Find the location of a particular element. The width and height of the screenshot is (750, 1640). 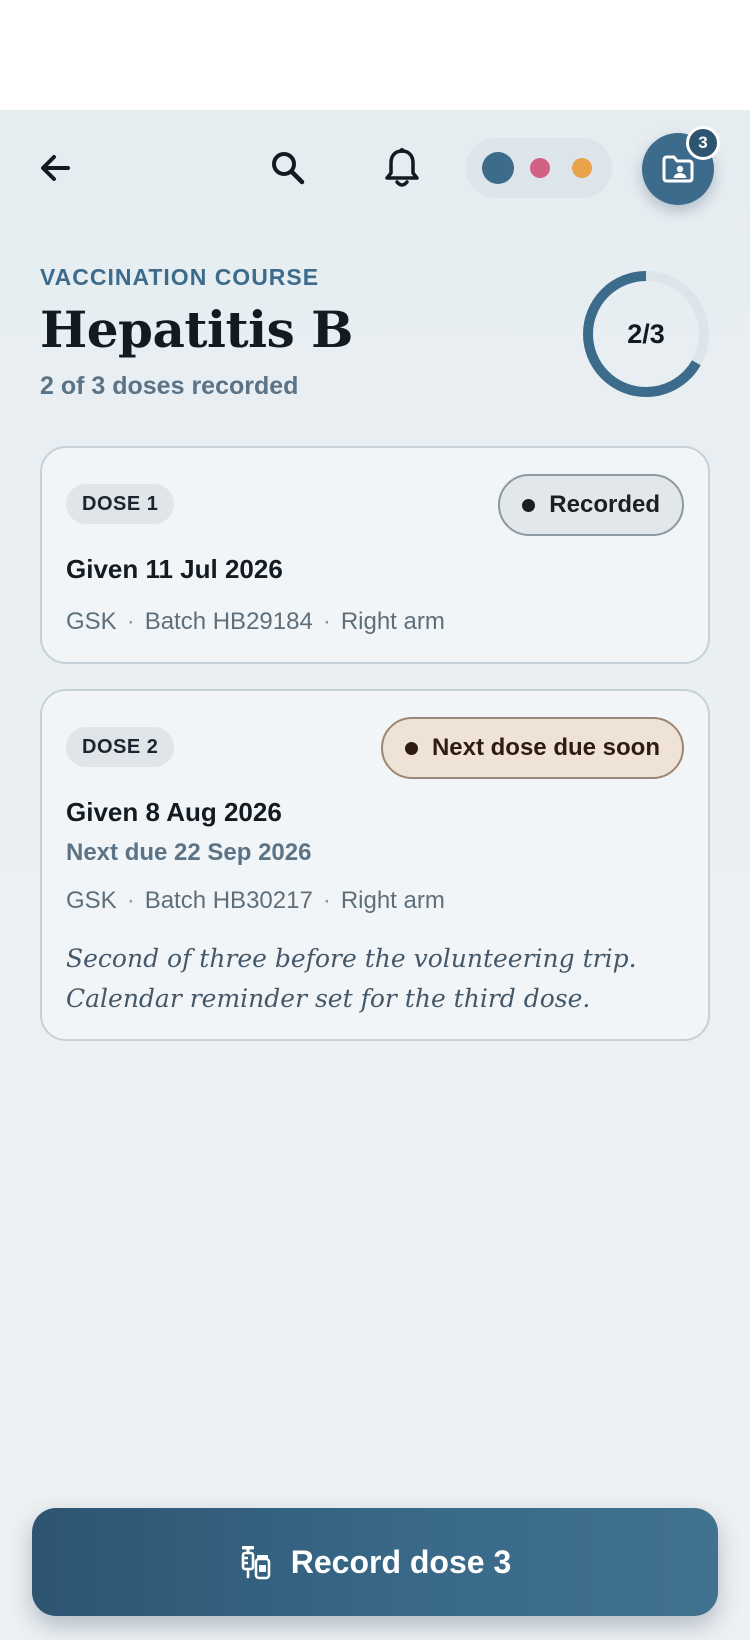

given-date: Given 11 Jul 2026 is located at coordinates (174, 569).